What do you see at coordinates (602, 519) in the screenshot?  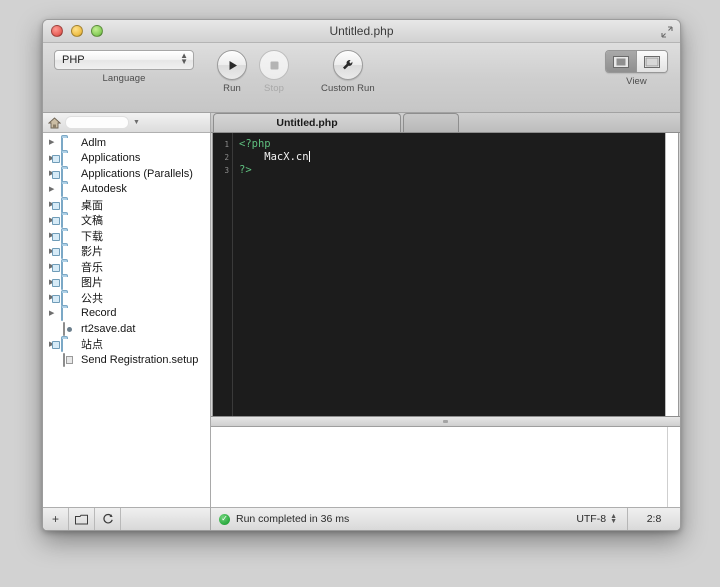 I see `encoding-selector: UTF-8 ▲ ▼` at bounding box center [602, 519].